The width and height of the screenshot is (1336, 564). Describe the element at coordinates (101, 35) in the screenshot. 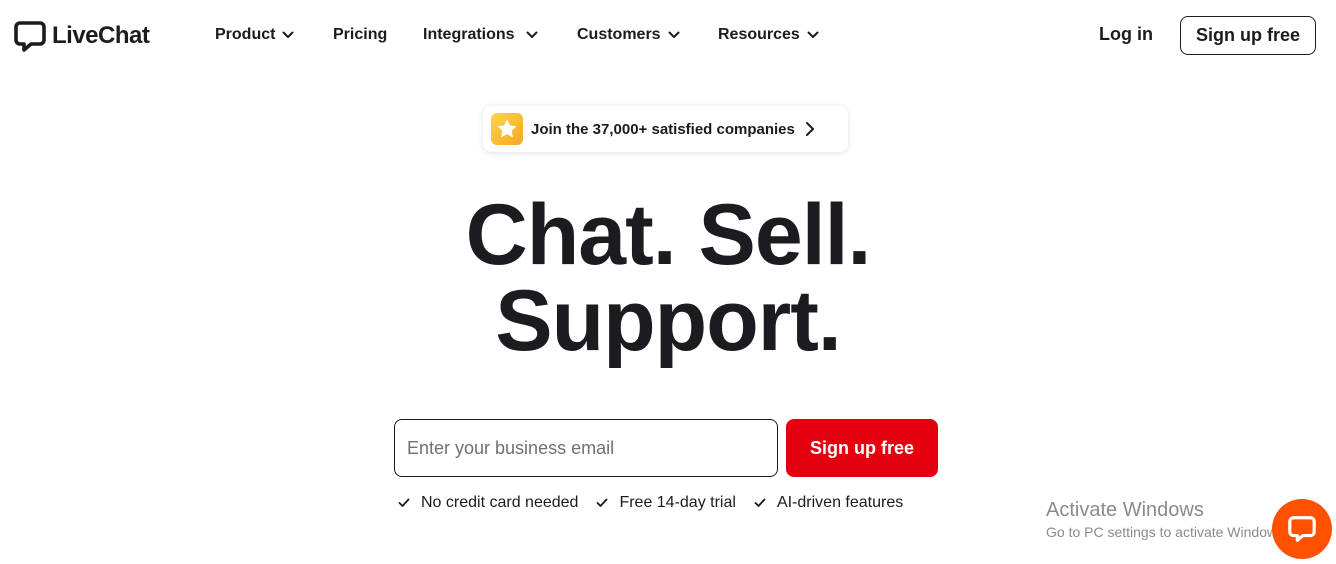

I see `logo-text: LiveChat` at that location.